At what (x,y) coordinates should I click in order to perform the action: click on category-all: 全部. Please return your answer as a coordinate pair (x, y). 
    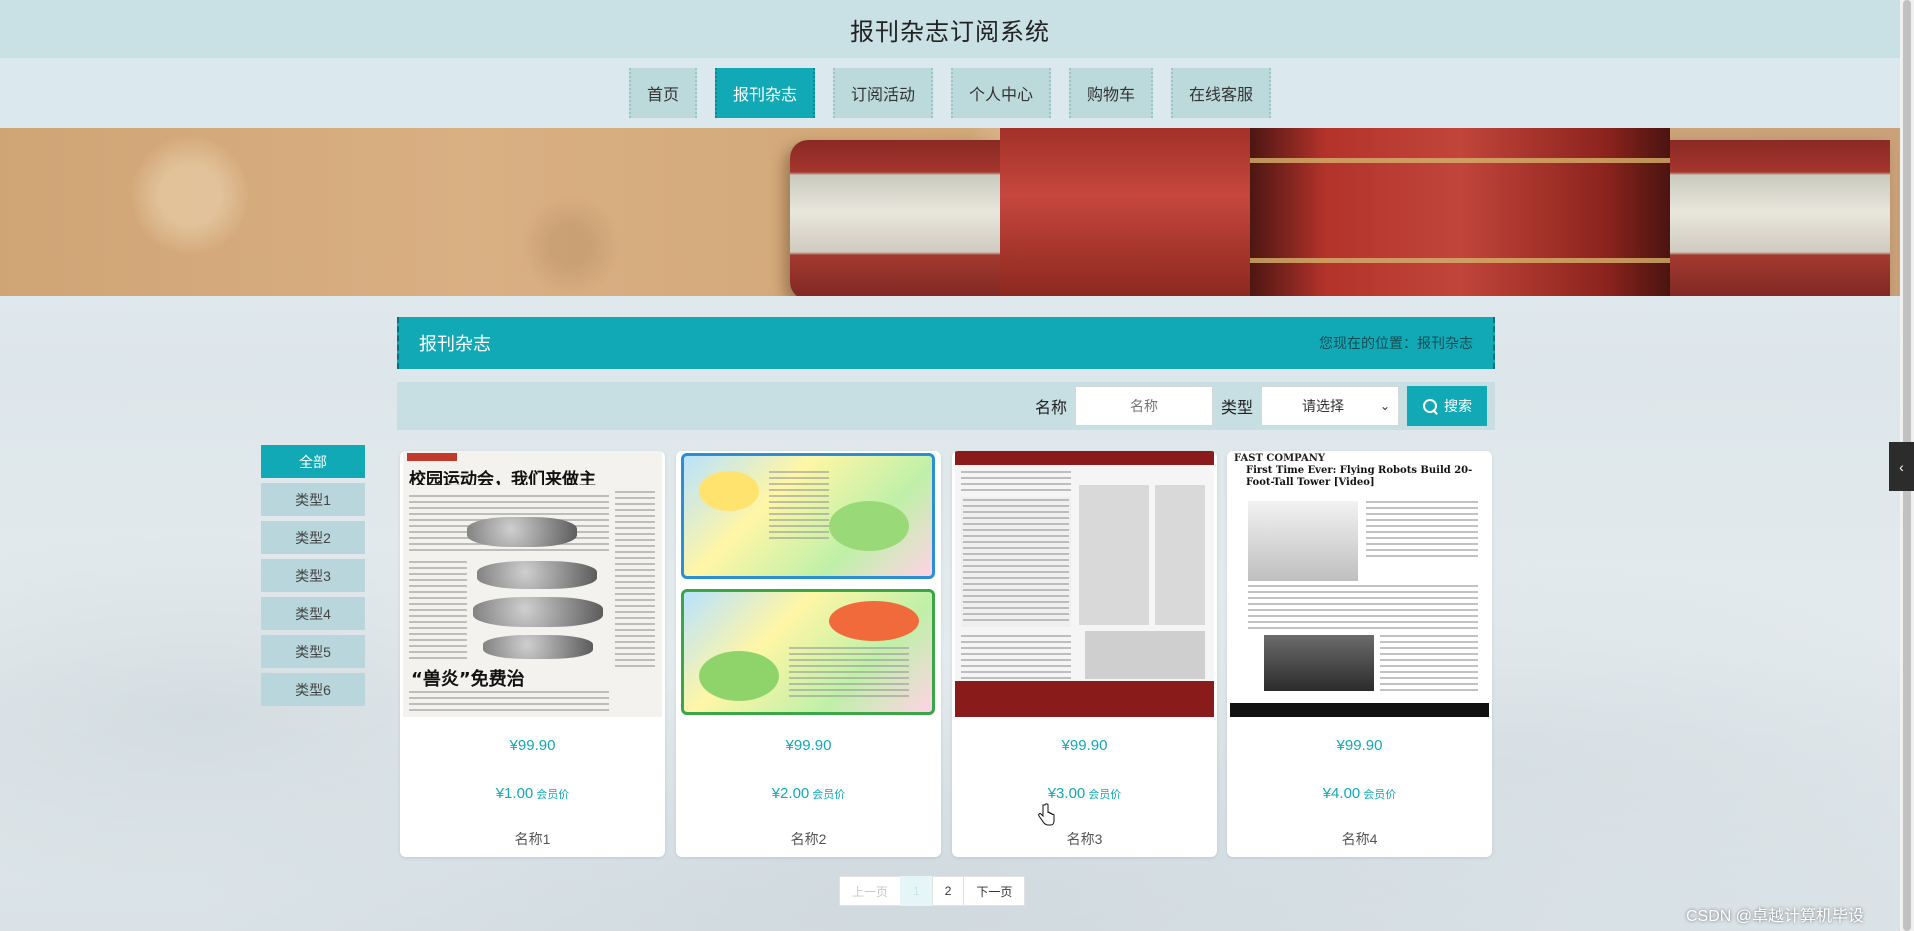
    Looking at the image, I should click on (313, 461).